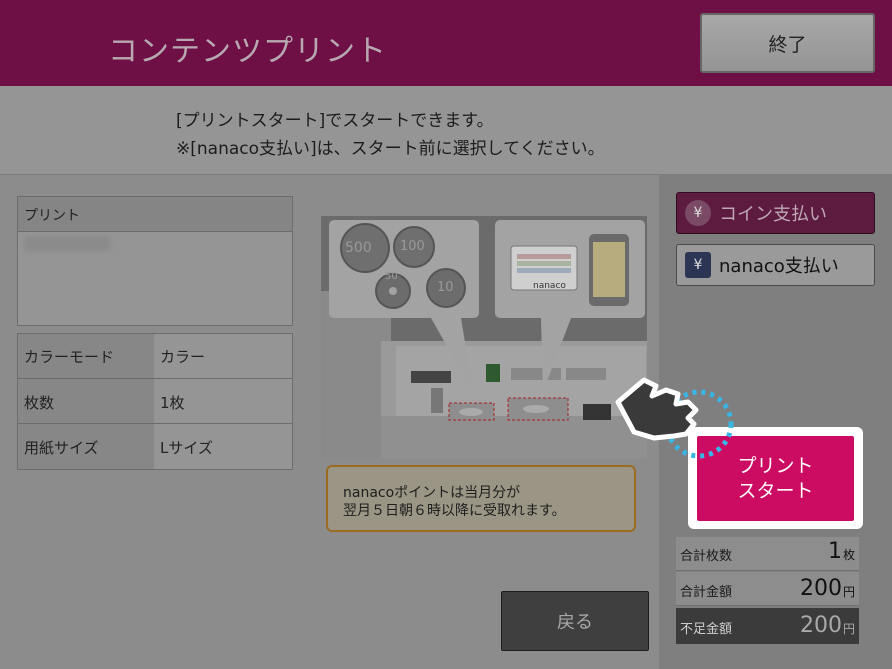 The width and height of the screenshot is (892, 669). I want to click on quantity-label: 枚数, so click(39, 403).